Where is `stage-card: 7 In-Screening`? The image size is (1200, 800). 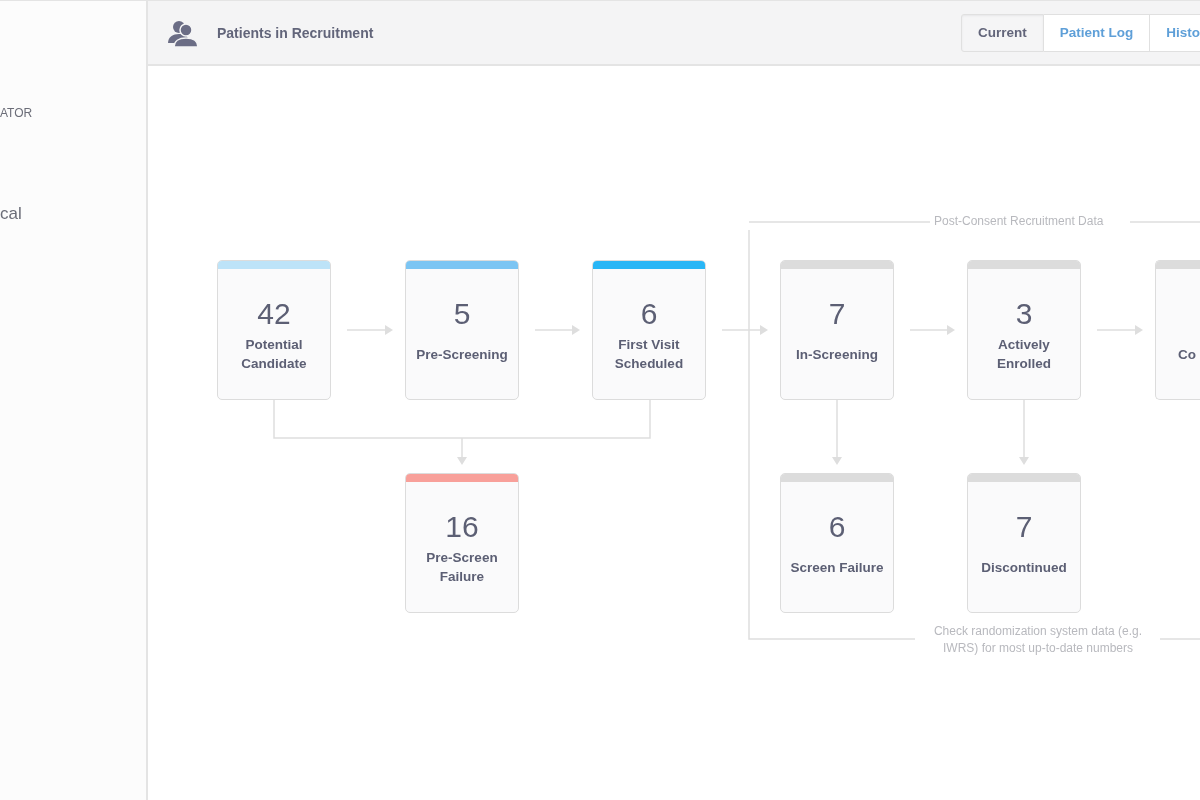
stage-card: 7 In-Screening is located at coordinates (837, 330).